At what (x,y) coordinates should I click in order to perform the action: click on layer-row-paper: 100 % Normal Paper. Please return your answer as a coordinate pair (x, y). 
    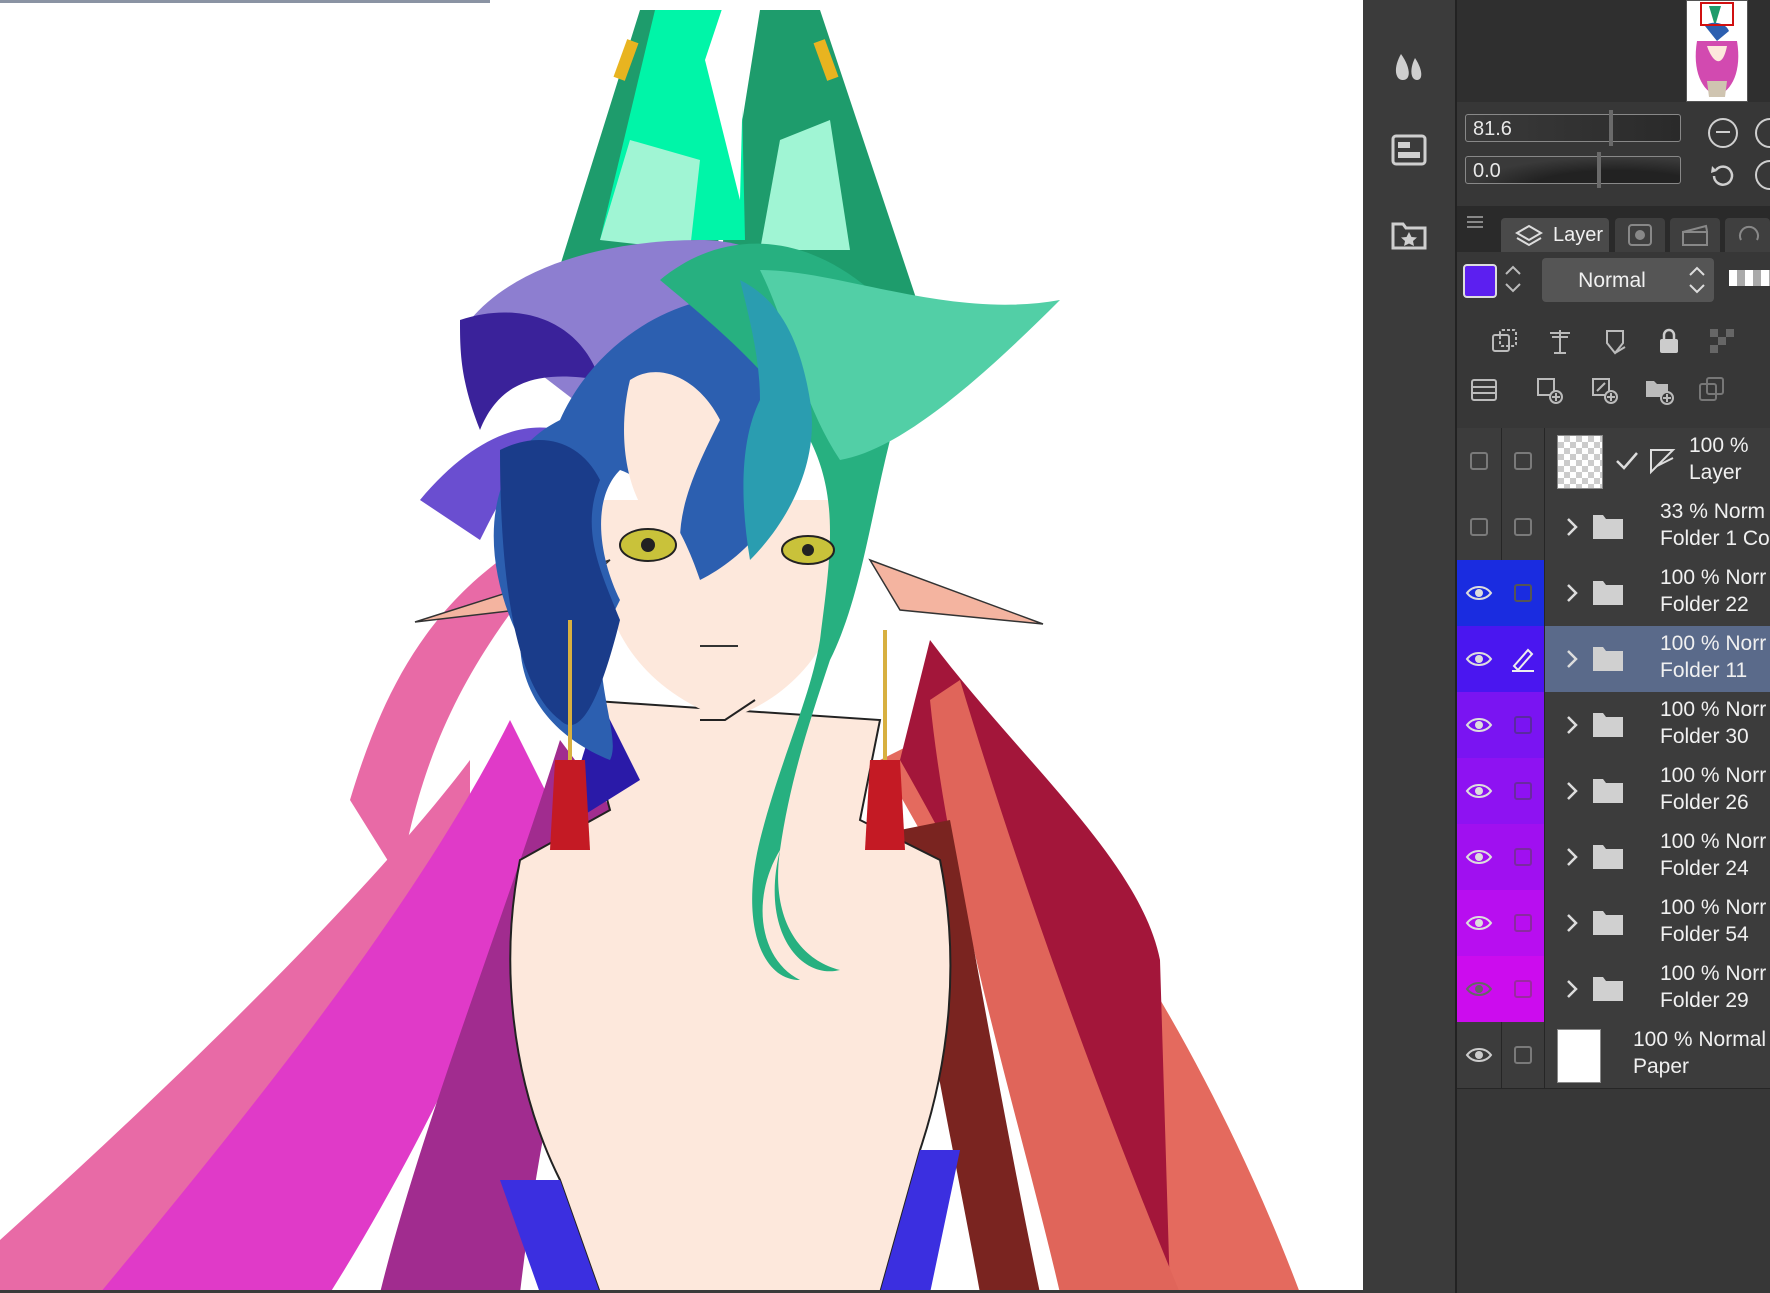
    Looking at the image, I should click on (1613, 1055).